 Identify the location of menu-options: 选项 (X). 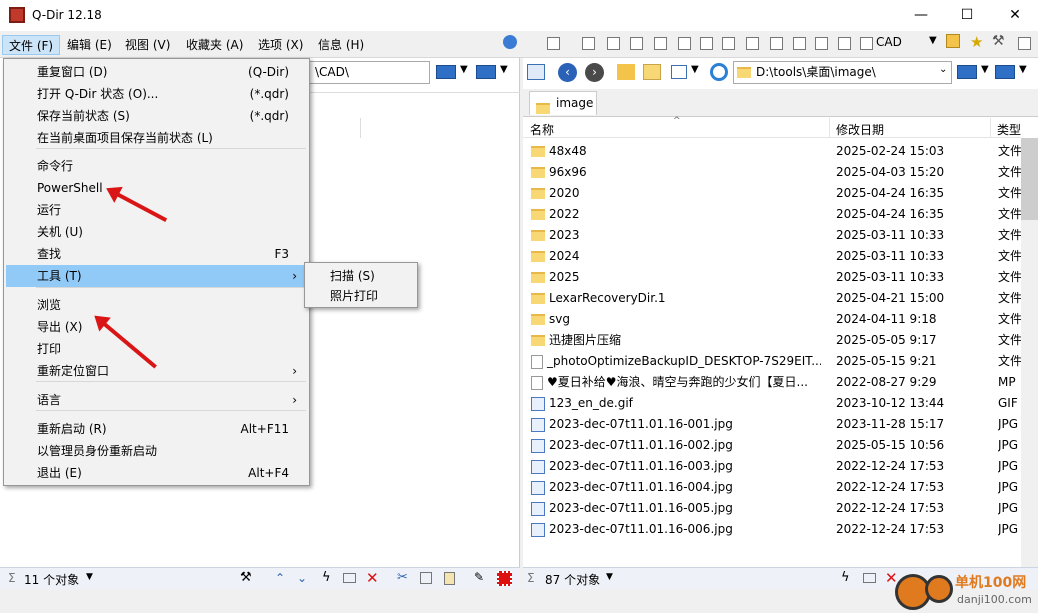
(280, 45).